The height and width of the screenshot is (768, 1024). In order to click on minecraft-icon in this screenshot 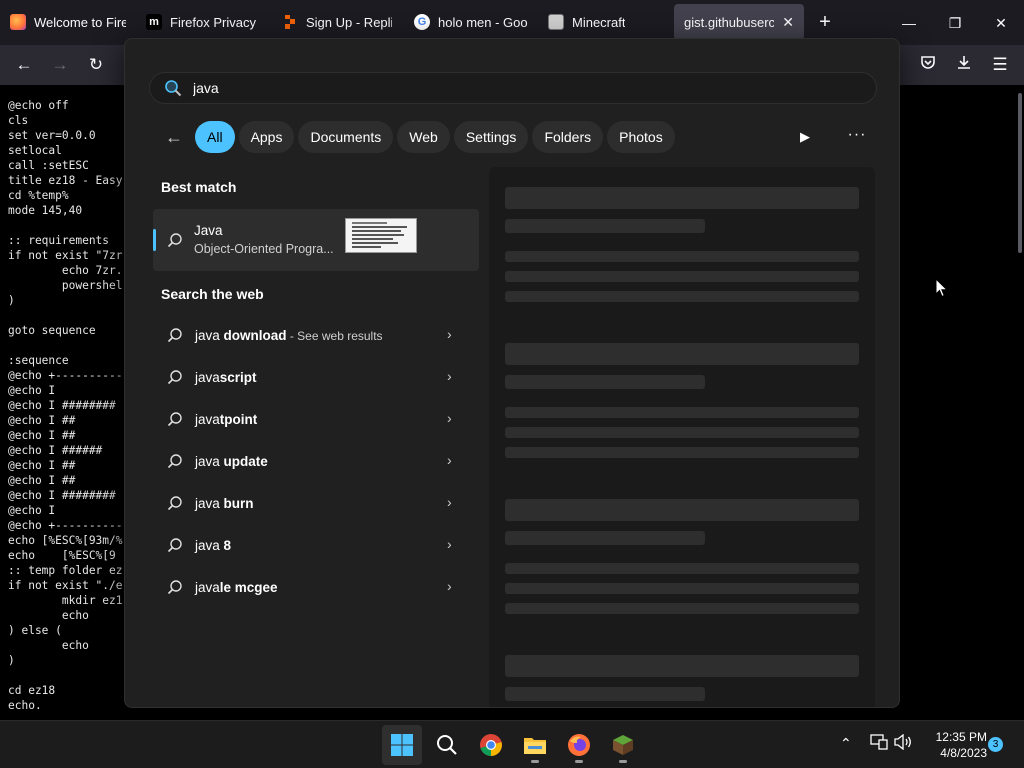, I will do `click(556, 22)`.